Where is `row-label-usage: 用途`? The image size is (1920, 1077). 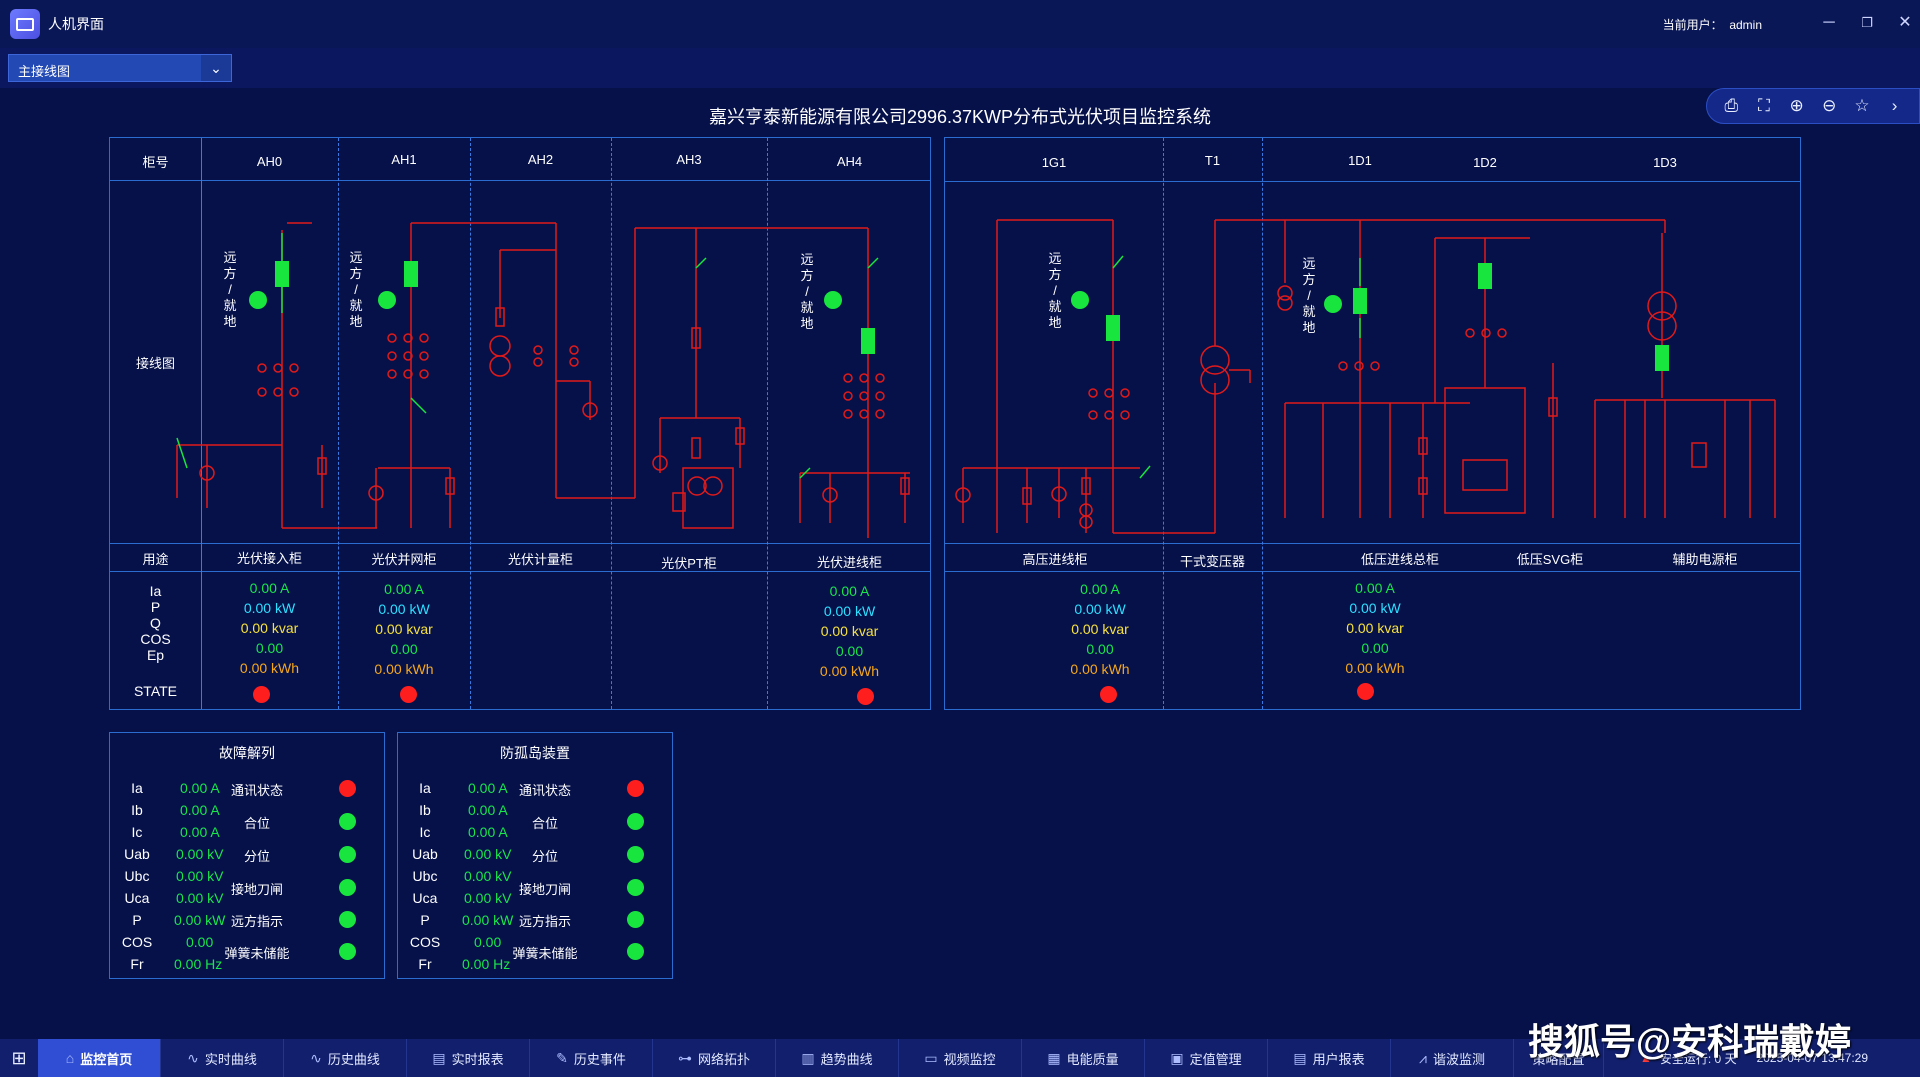
row-label-usage: 用途 is located at coordinates (155, 559).